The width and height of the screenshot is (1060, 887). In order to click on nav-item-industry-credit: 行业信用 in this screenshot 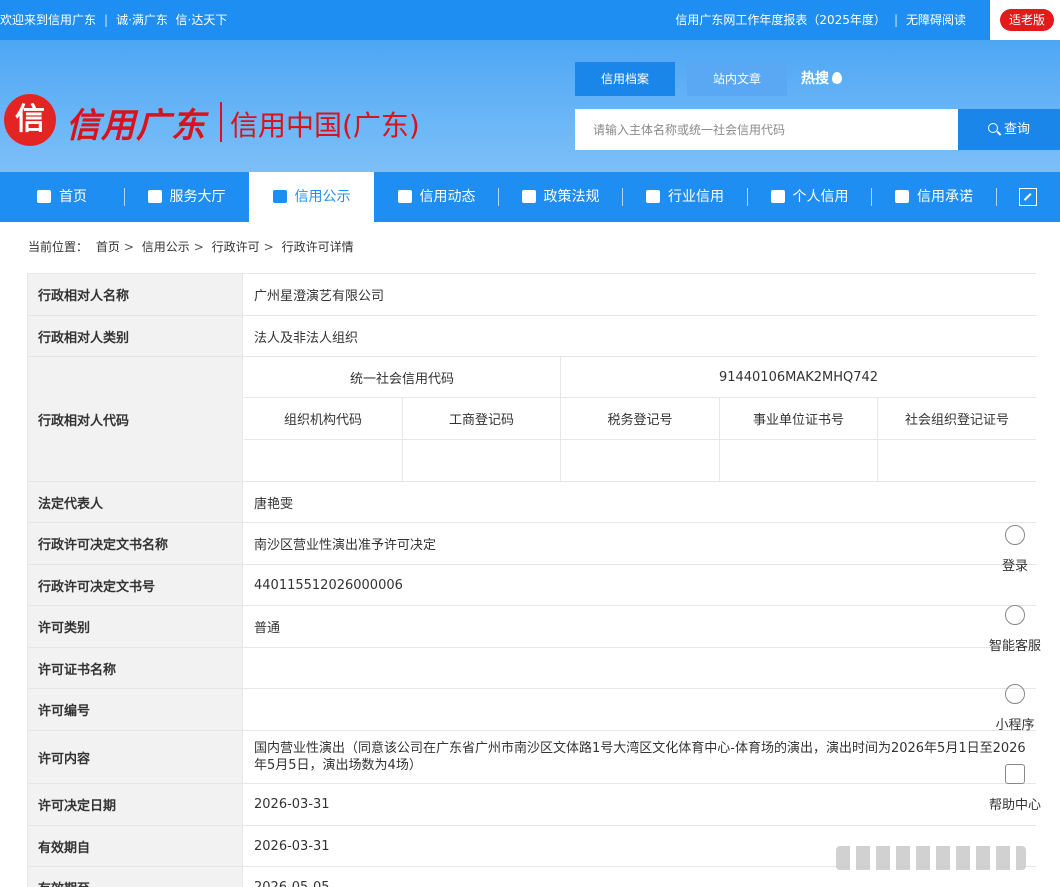, I will do `click(685, 197)`.